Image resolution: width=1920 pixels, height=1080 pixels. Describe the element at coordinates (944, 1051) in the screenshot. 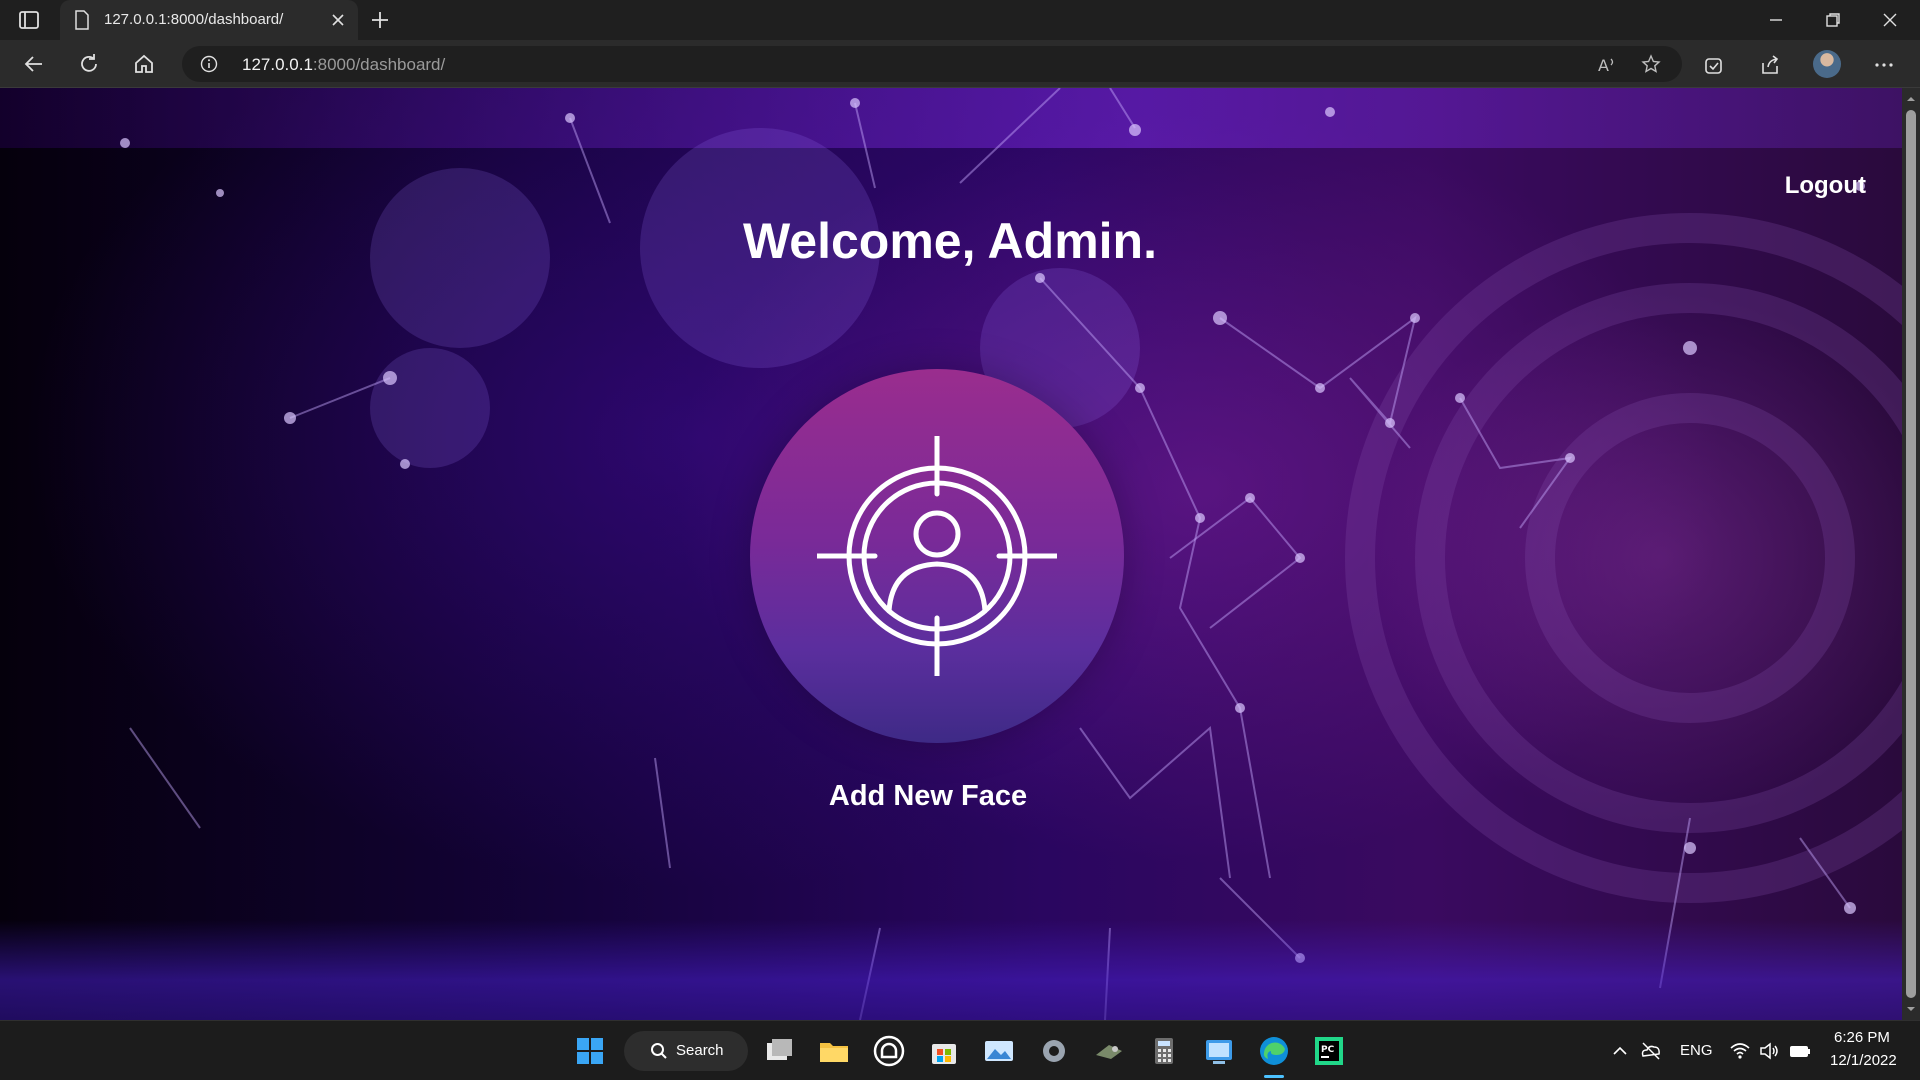

I see `store-icon` at that location.